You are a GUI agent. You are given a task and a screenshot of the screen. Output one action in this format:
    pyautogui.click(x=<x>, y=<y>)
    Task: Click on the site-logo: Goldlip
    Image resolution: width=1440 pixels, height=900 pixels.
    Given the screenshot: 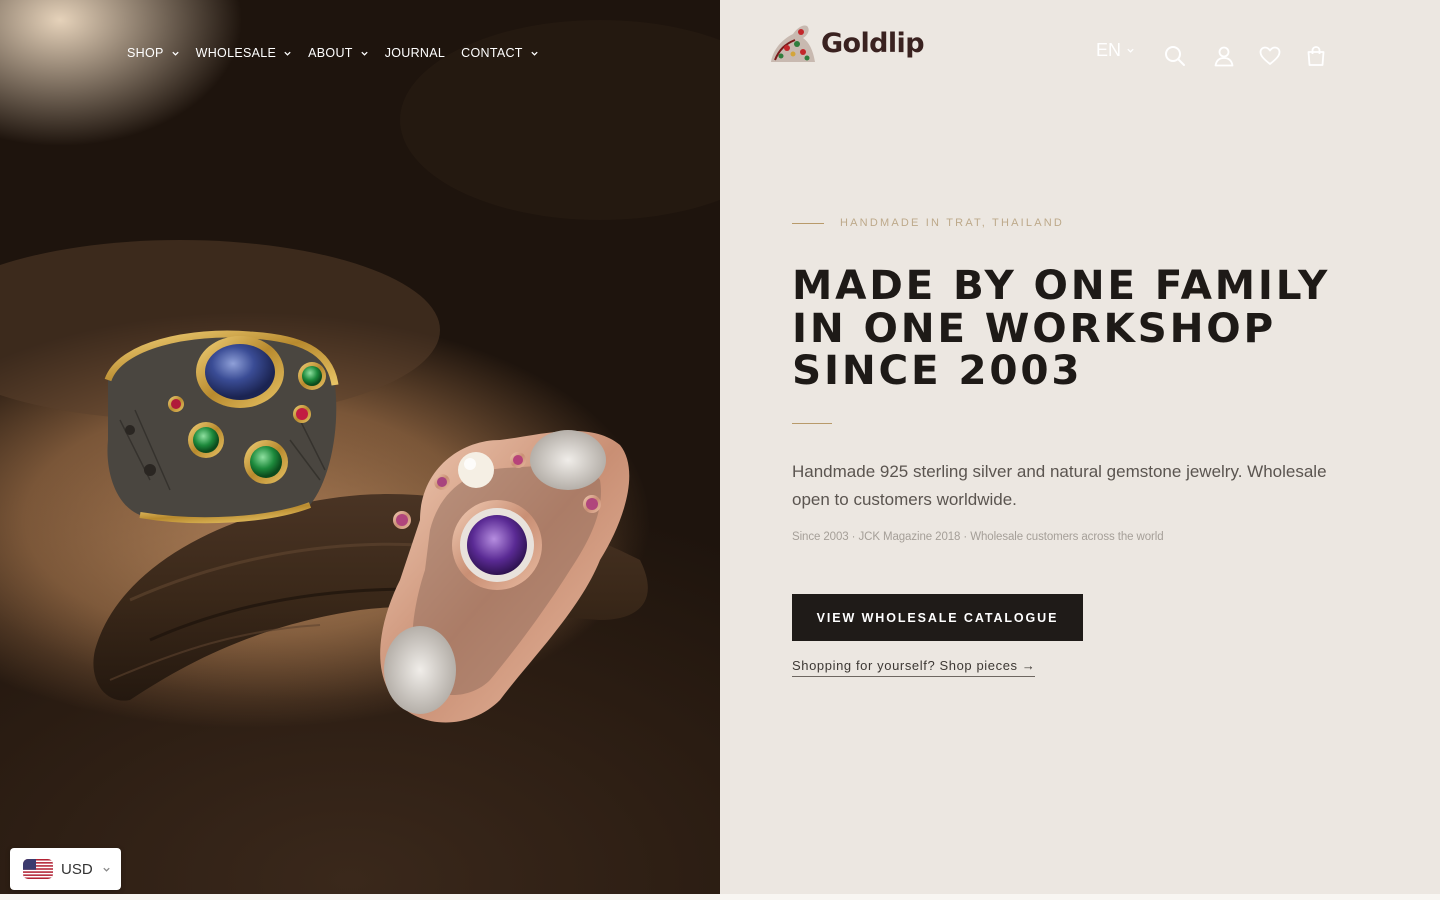 What is the action you would take?
    pyautogui.click(x=846, y=43)
    